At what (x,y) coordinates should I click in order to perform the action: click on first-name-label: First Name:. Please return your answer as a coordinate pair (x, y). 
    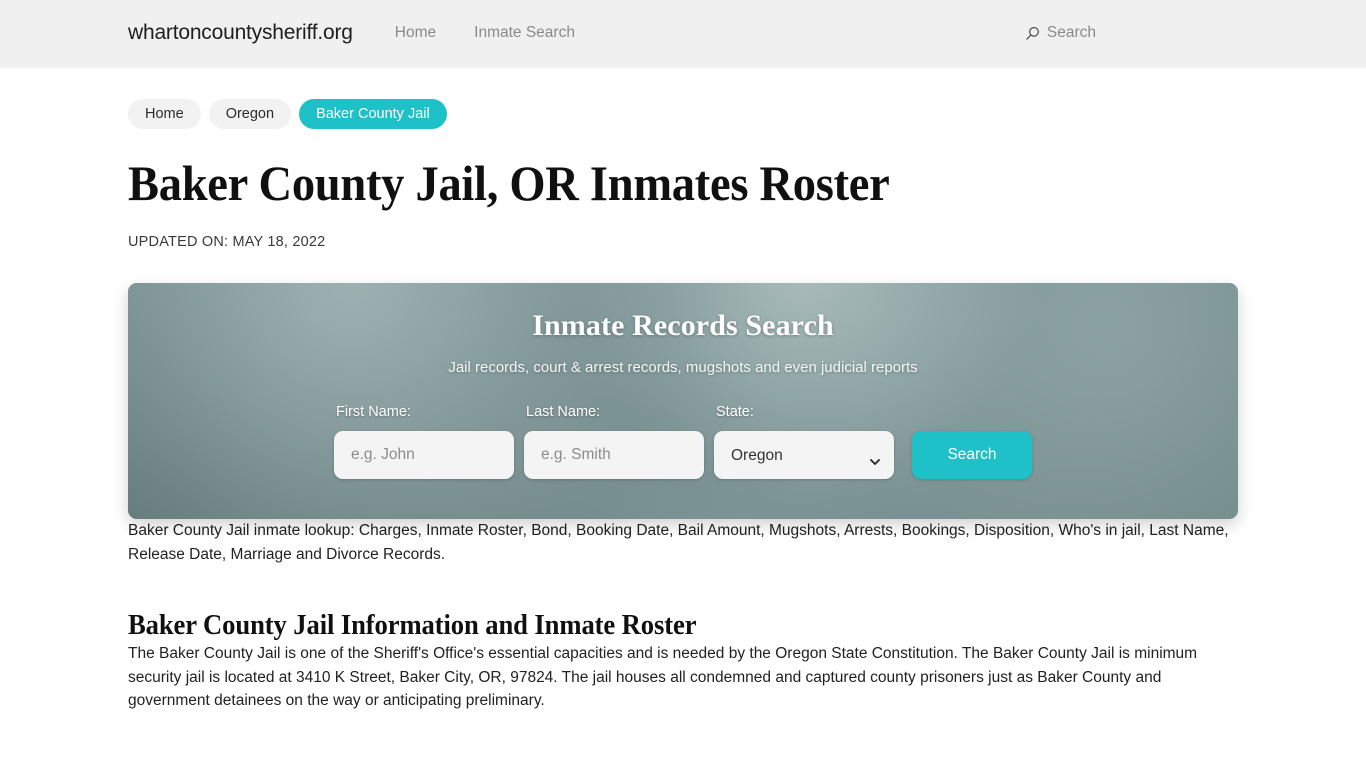
    Looking at the image, I should click on (373, 412).